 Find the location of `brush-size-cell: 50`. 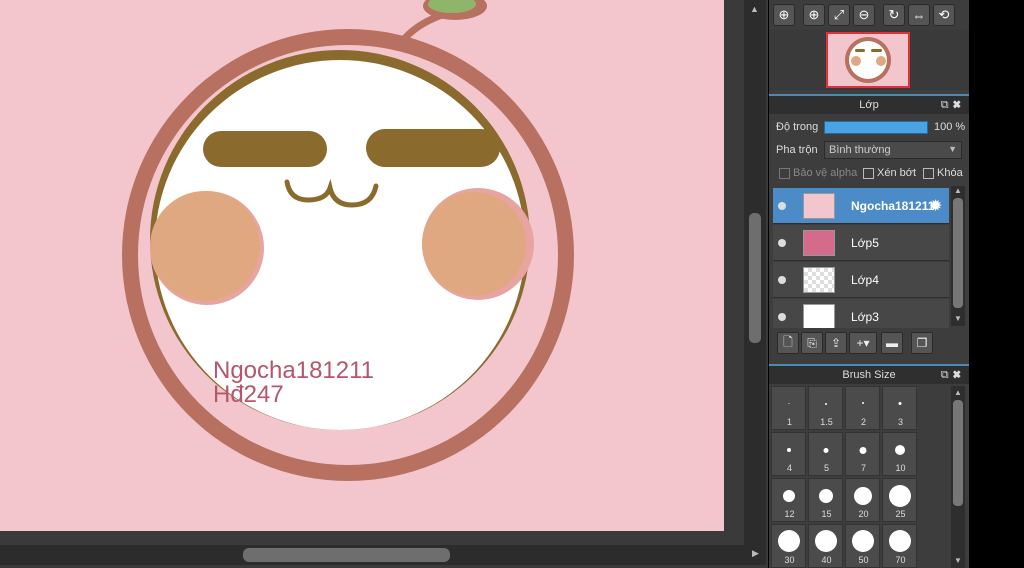

brush-size-cell: 50 is located at coordinates (862, 546).